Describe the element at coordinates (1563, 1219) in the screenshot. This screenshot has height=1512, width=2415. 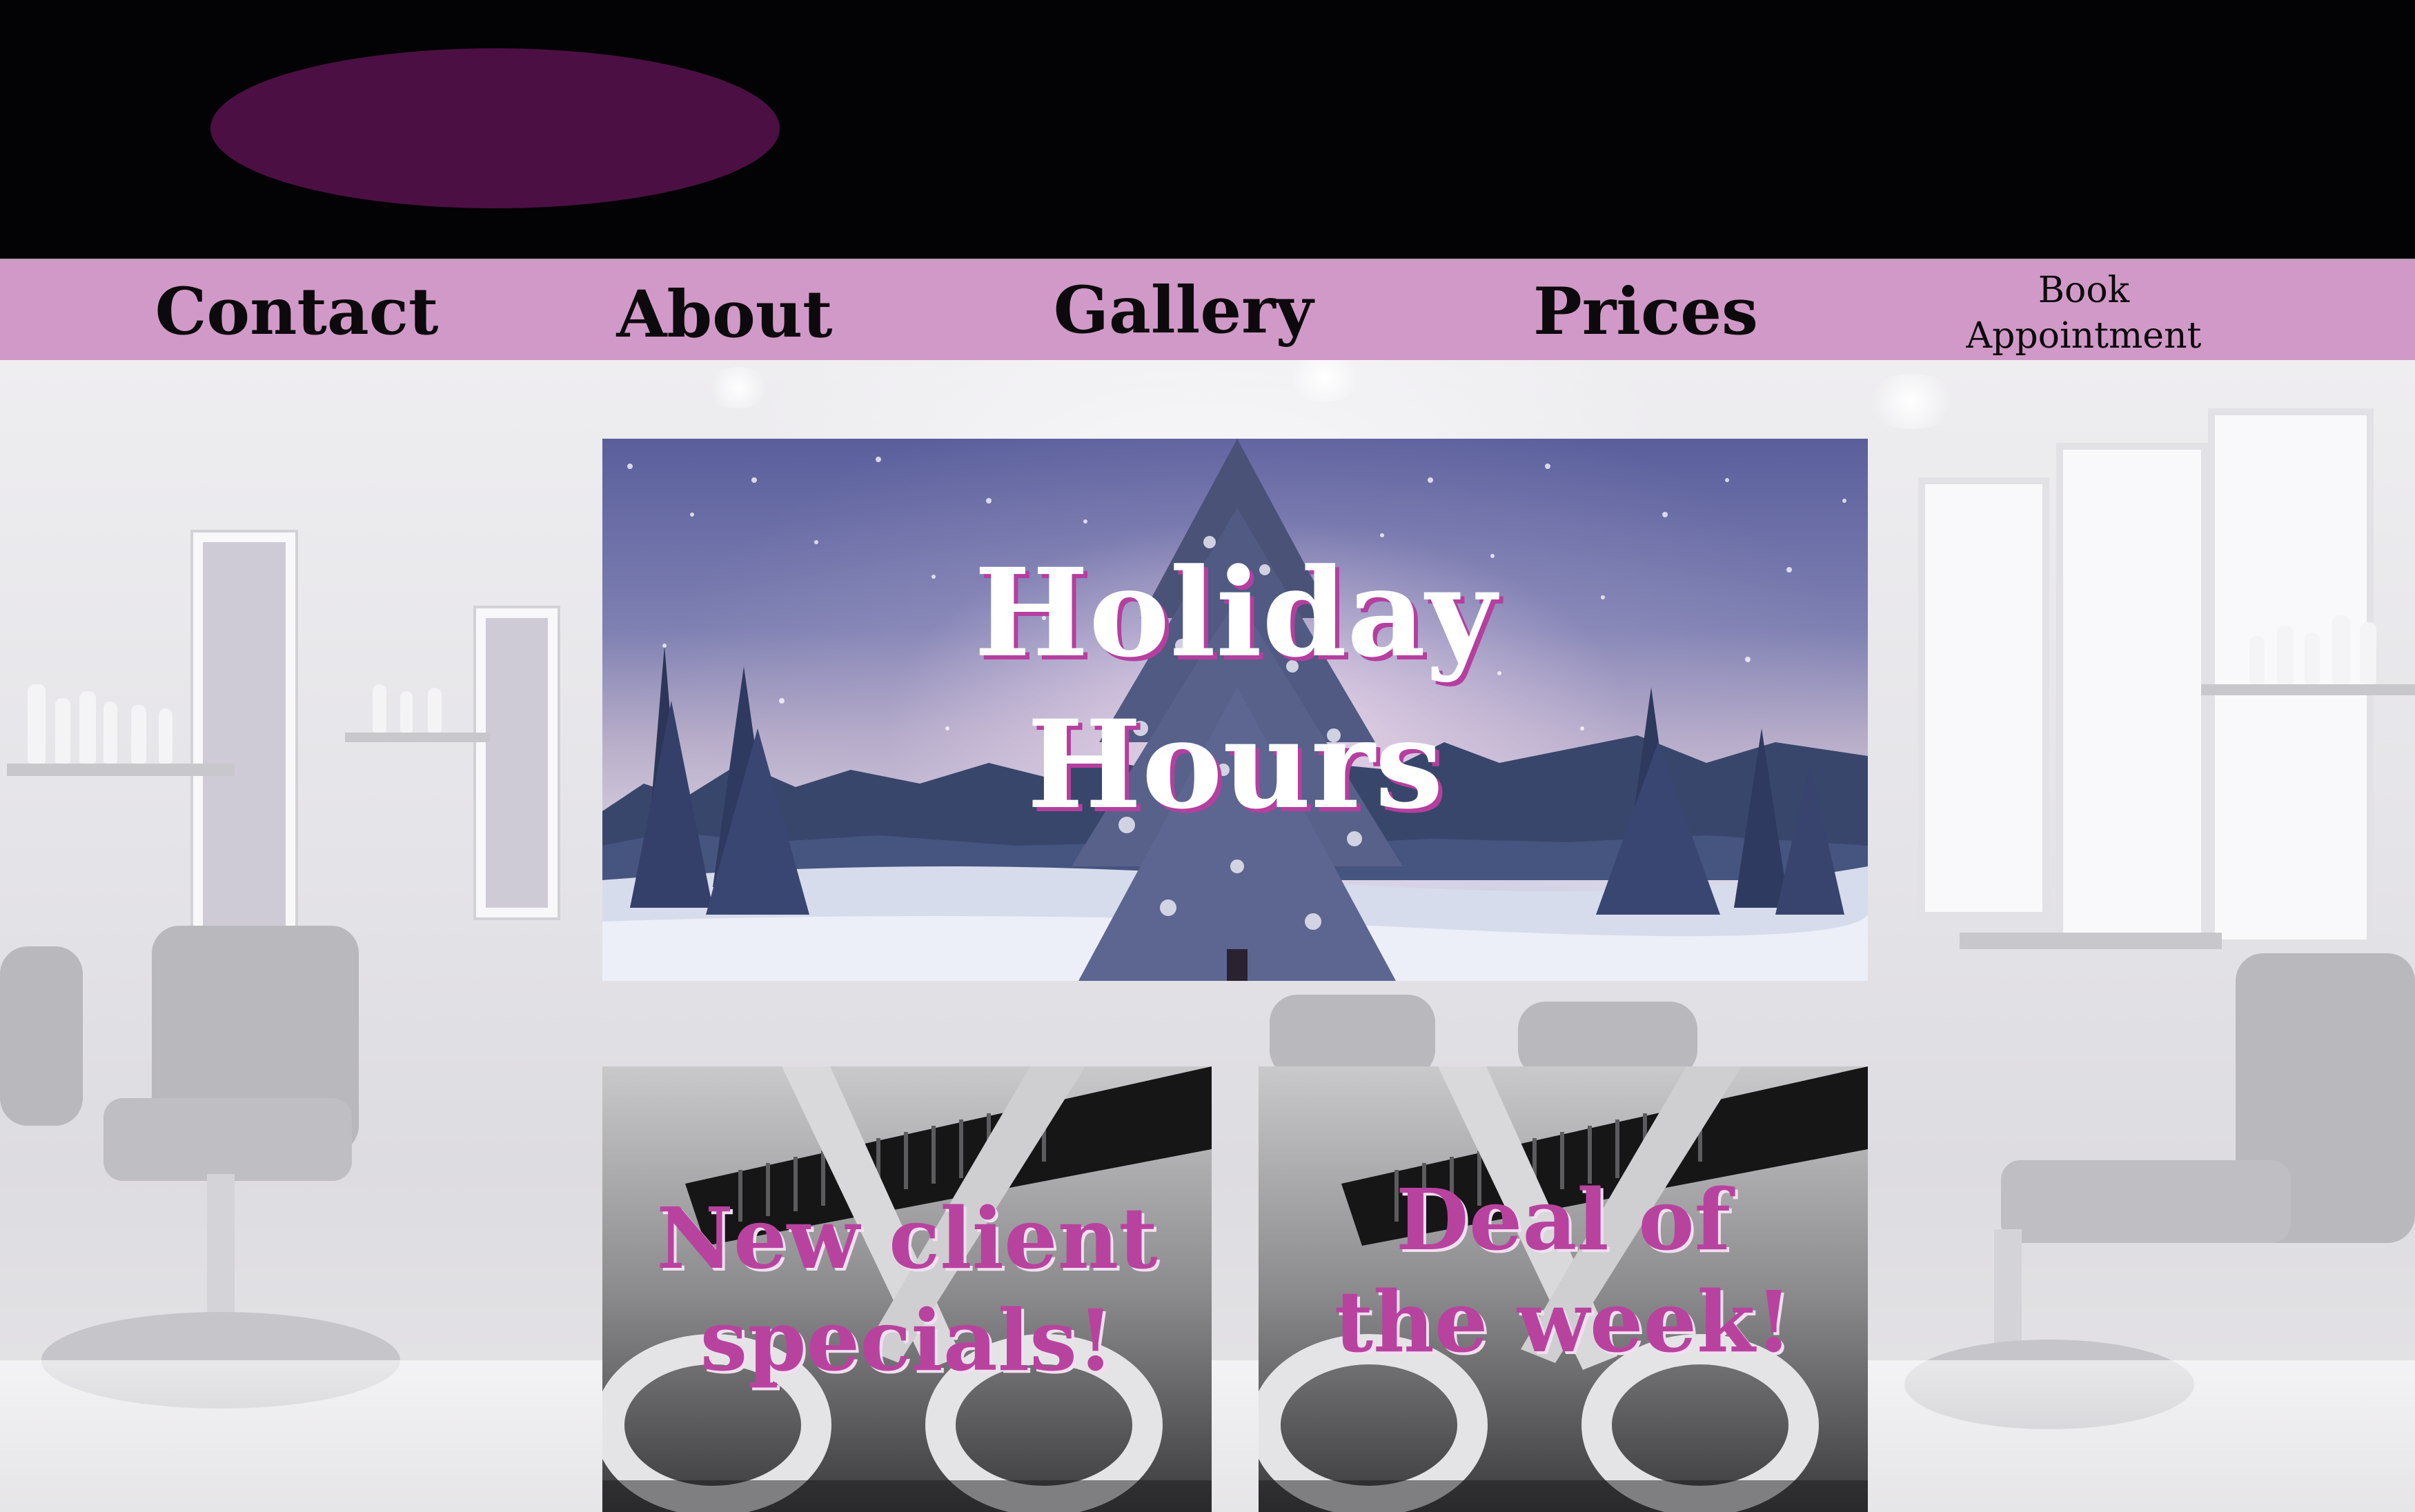
I see `promo-title-line1: Deal of` at that location.